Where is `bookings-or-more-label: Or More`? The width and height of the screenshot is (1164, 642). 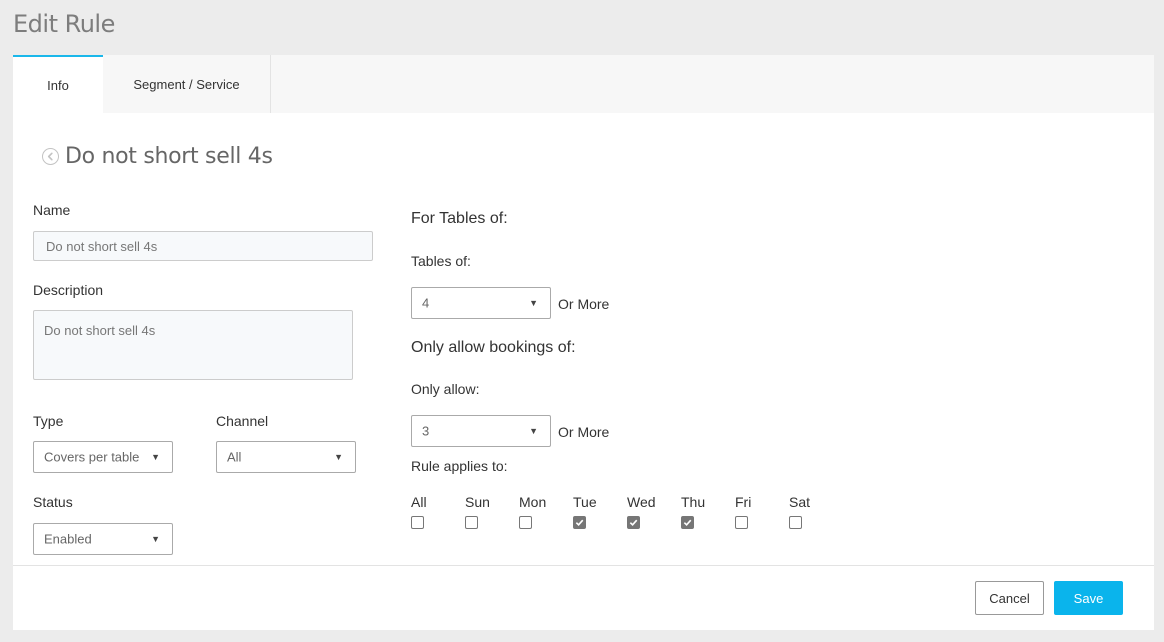
bookings-or-more-label: Or More is located at coordinates (584, 432).